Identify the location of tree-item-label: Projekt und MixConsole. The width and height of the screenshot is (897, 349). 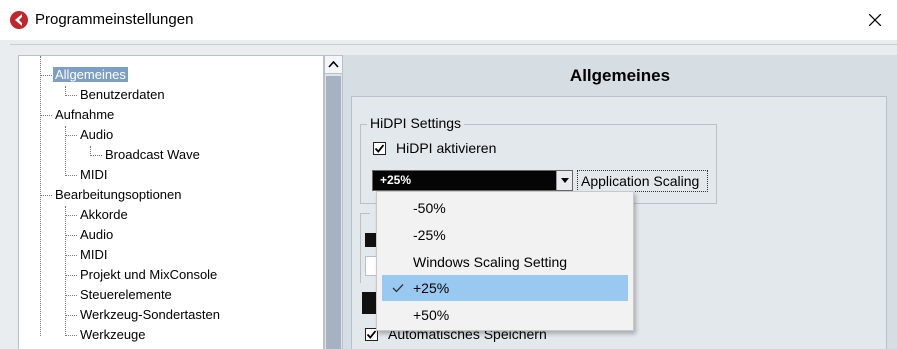
(149, 274).